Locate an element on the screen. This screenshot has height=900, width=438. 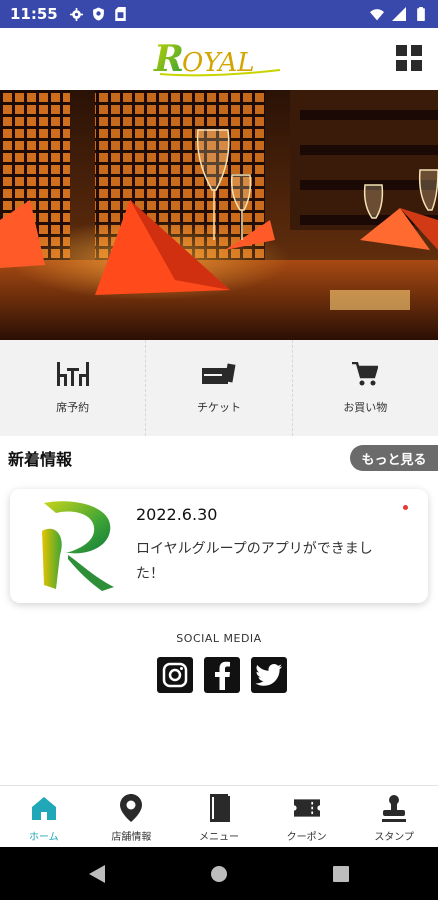
nav-item-home: ホーム is located at coordinates (44, 816).